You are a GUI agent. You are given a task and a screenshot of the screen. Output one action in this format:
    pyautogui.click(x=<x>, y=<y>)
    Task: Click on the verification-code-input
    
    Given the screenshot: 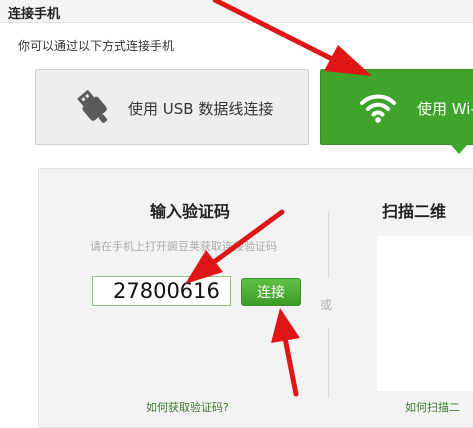 What is the action you would take?
    pyautogui.click(x=161, y=291)
    